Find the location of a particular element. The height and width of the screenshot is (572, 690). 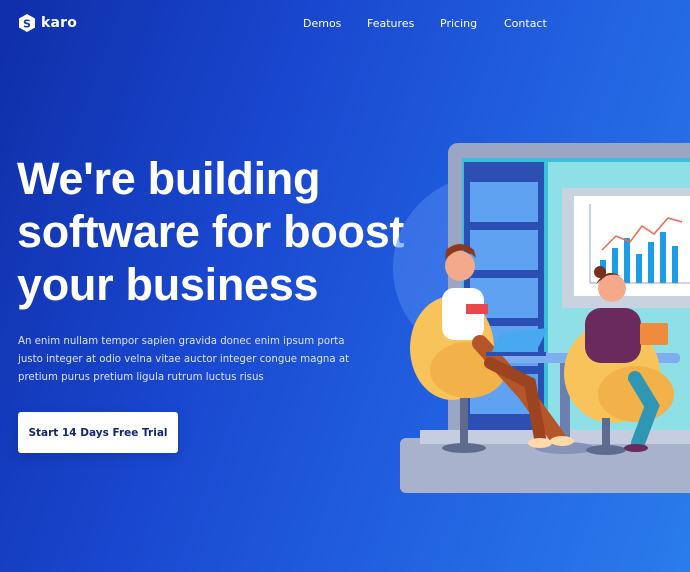

start-free-trial-button: Start 14 Days Free Trial is located at coordinates (98, 432).